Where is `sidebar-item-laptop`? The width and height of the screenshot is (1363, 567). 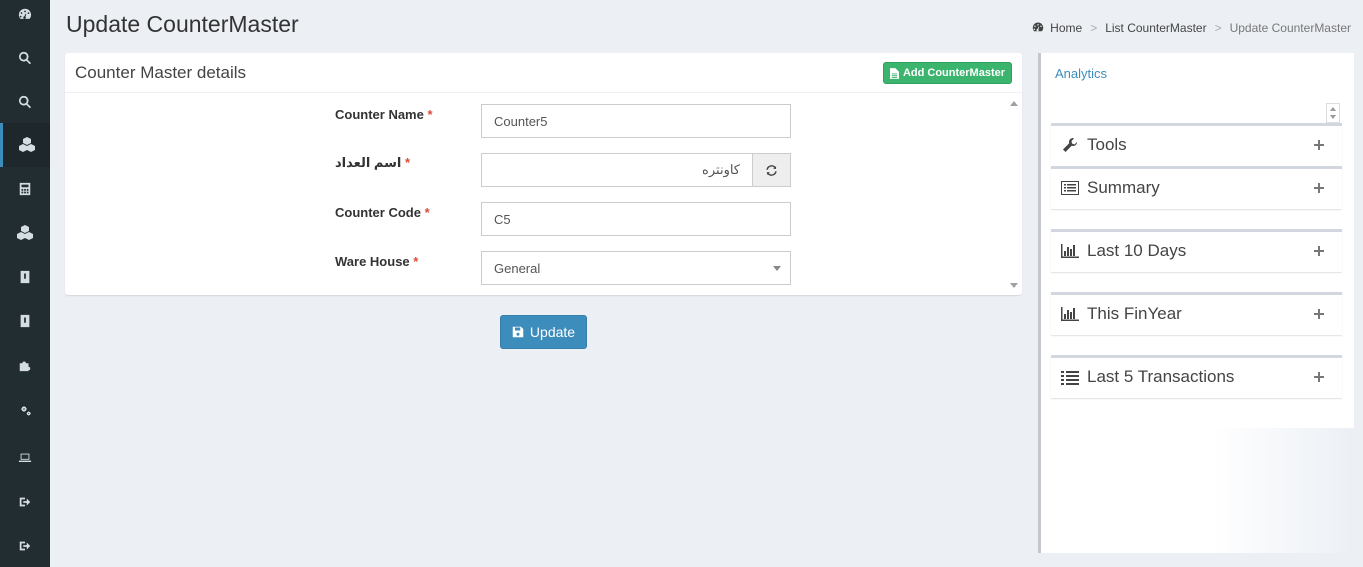 sidebar-item-laptop is located at coordinates (25, 458).